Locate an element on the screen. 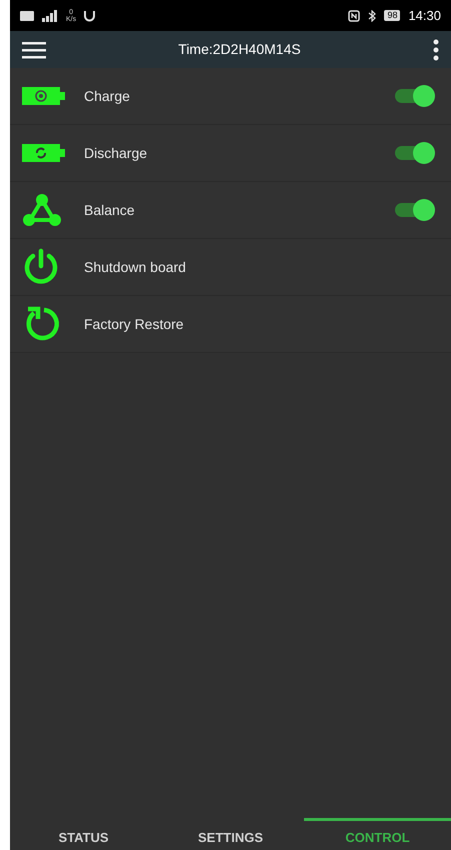  bluetooth-icon is located at coordinates (372, 16).